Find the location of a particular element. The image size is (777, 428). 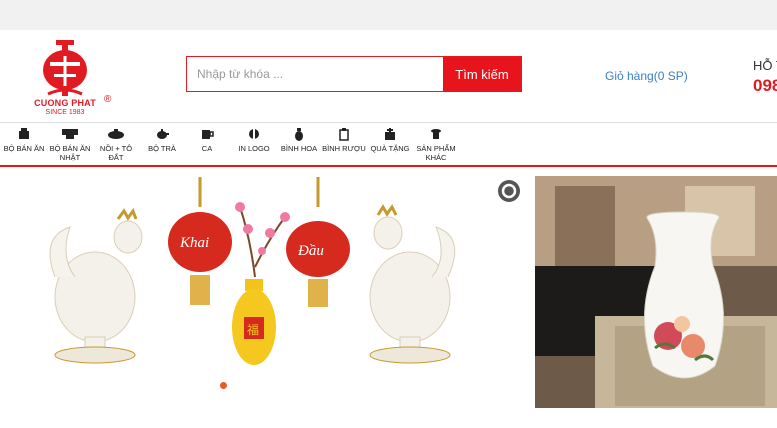

rooster-left-figure is located at coordinates (96, 285).